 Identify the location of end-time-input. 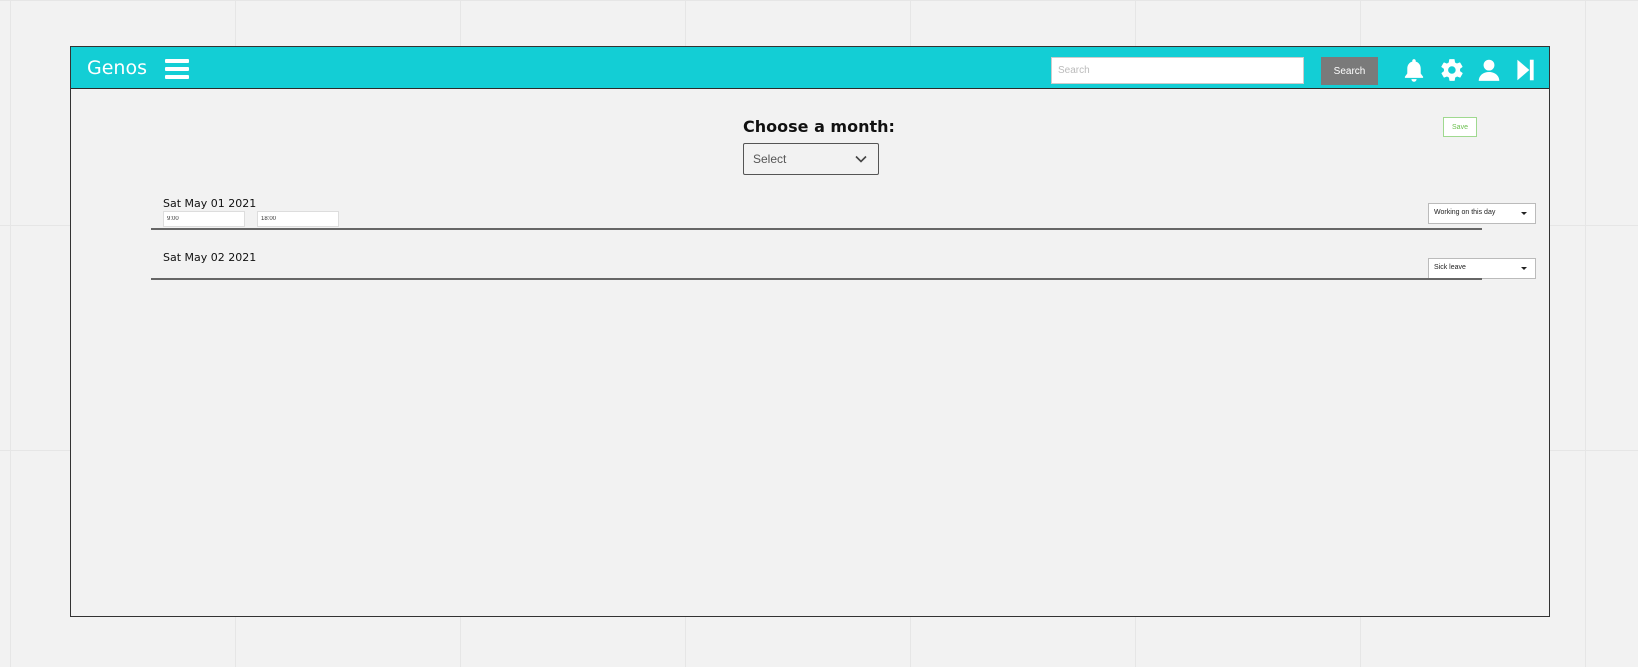
(298, 219).